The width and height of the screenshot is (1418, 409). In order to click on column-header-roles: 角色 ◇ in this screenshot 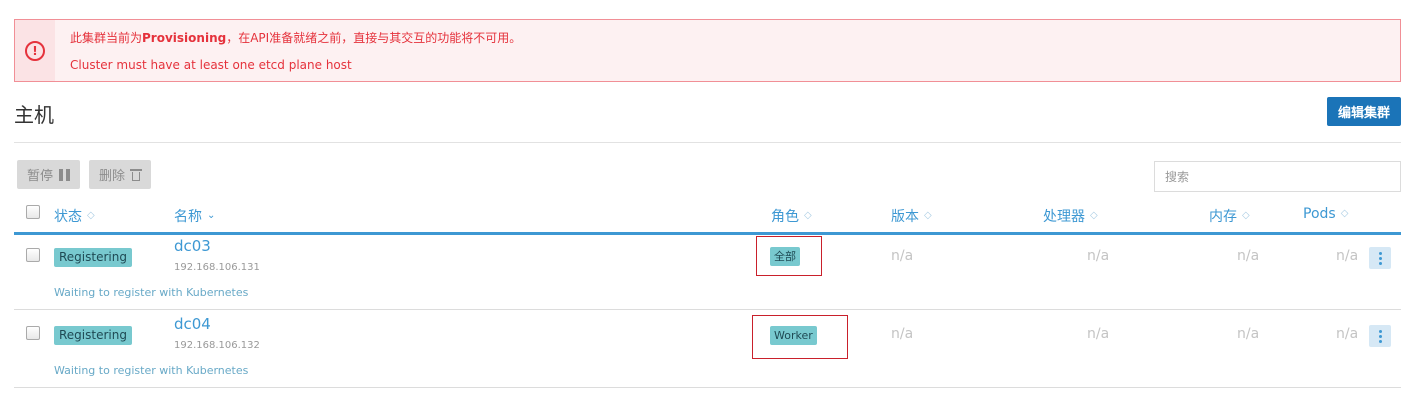, I will do `click(791, 216)`.